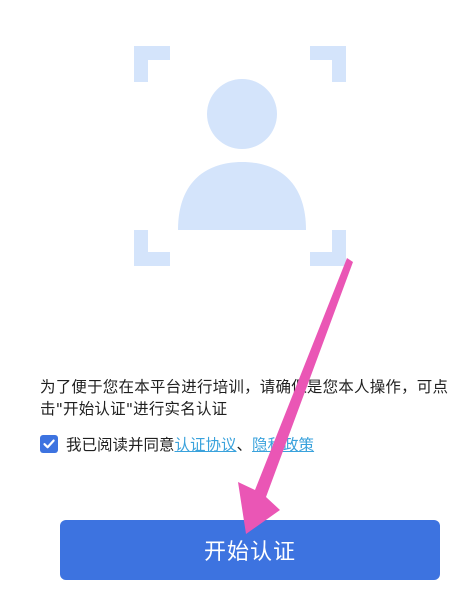 This screenshot has height=597, width=474. I want to click on corner-top-right-v, so click(339, 64).